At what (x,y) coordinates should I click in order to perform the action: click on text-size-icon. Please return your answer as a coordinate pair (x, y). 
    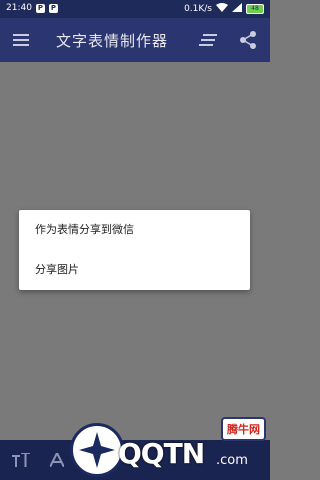
    Looking at the image, I should click on (21, 460).